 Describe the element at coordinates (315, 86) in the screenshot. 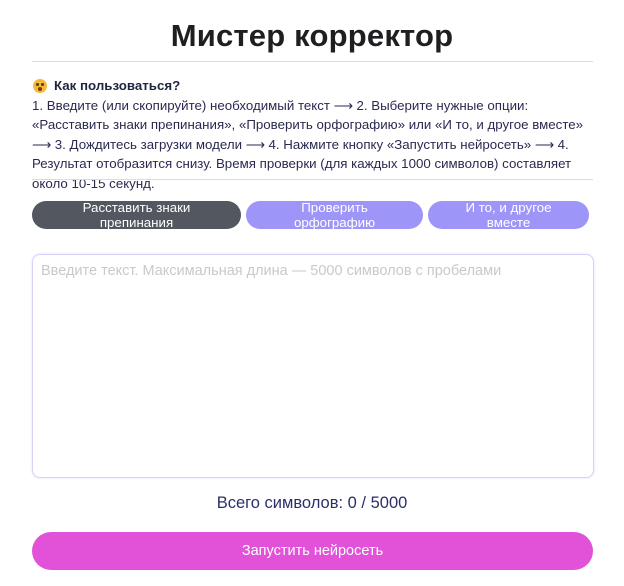

I see `instructions-heading: Как пользоваться?` at that location.